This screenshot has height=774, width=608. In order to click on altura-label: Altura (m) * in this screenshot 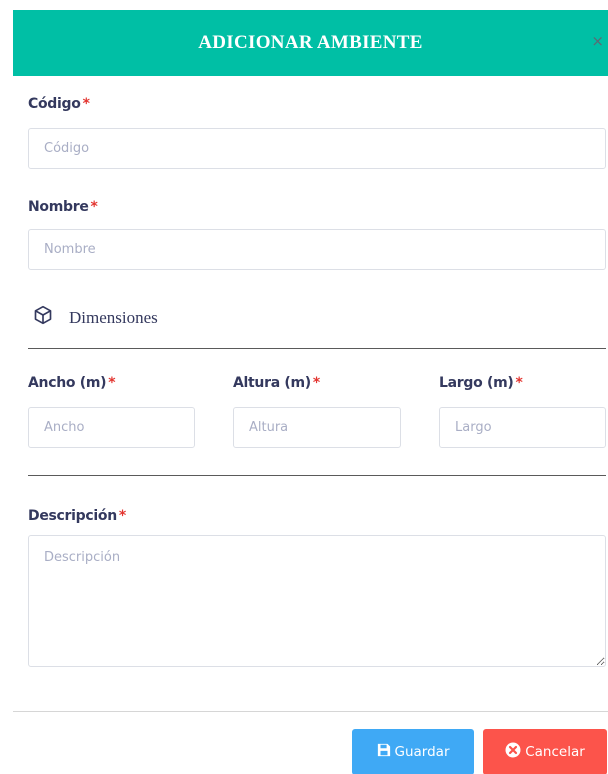, I will do `click(276, 383)`.